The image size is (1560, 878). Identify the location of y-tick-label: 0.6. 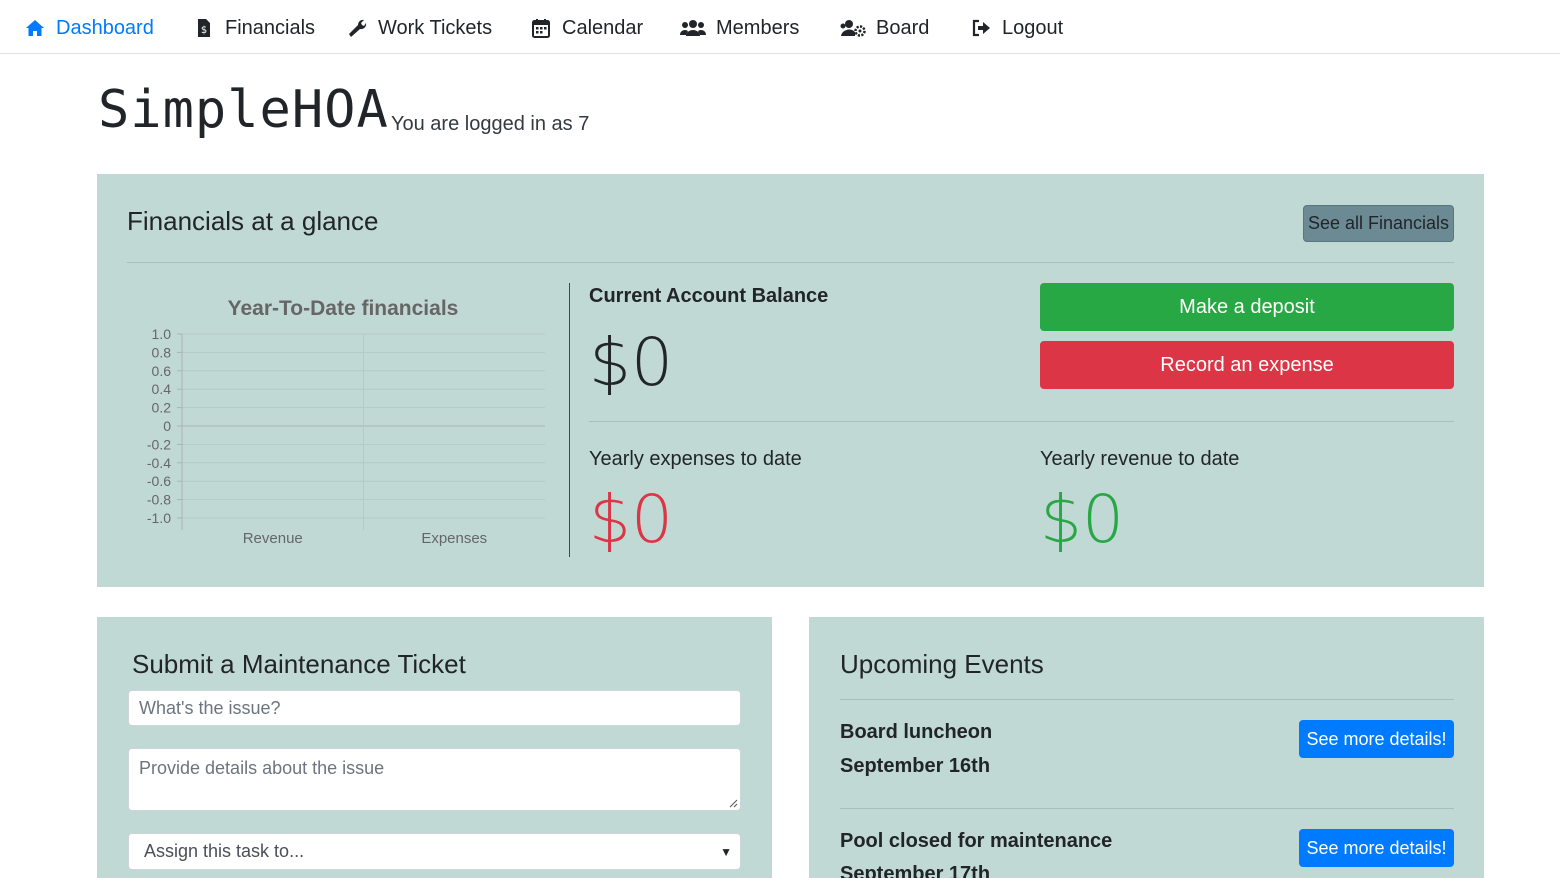
(162, 371).